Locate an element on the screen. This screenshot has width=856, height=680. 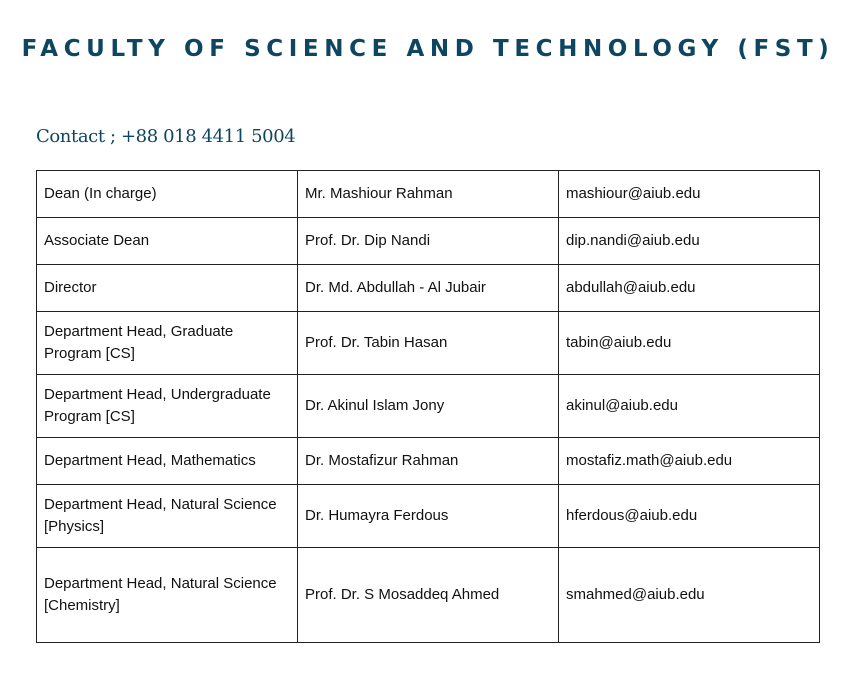
email-cell: mashiour@aiub.edu is located at coordinates (689, 194).